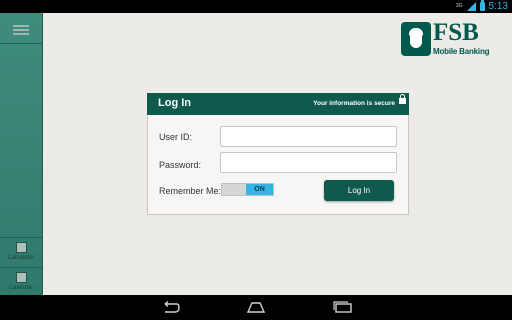 This screenshot has width=512, height=320. What do you see at coordinates (354, 103) in the screenshot?
I see `secure-text: Your information is secure` at bounding box center [354, 103].